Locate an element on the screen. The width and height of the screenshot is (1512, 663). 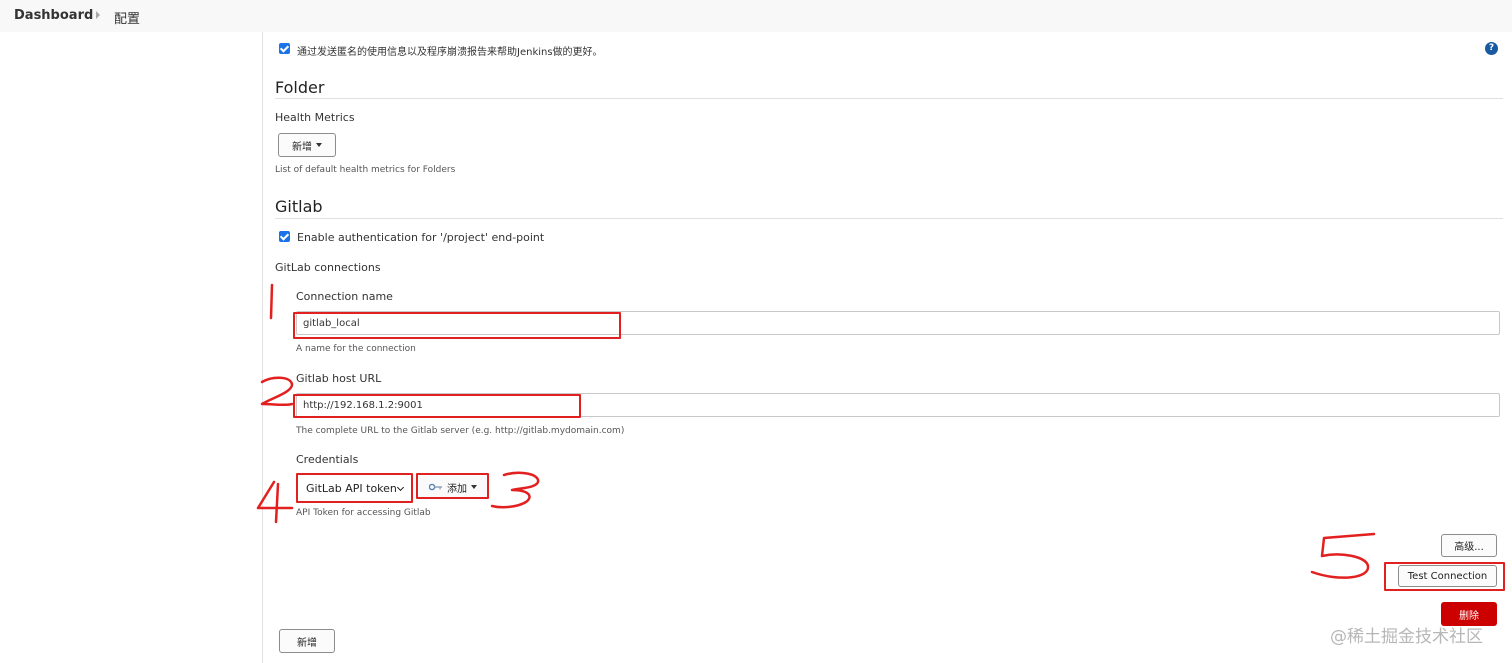
add-connection-label: 新增 is located at coordinates (307, 643).